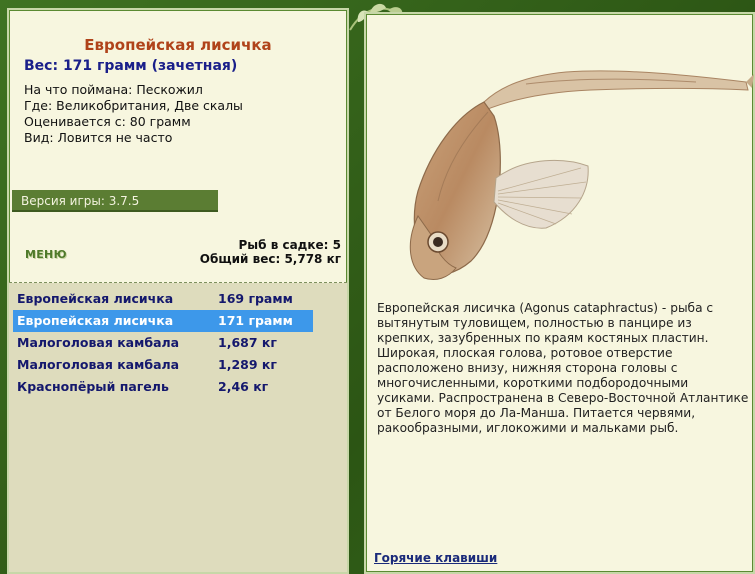 The image size is (755, 574). Describe the element at coordinates (178, 45) in the screenshot. I see `fish-title: Европейская лисичка` at that location.